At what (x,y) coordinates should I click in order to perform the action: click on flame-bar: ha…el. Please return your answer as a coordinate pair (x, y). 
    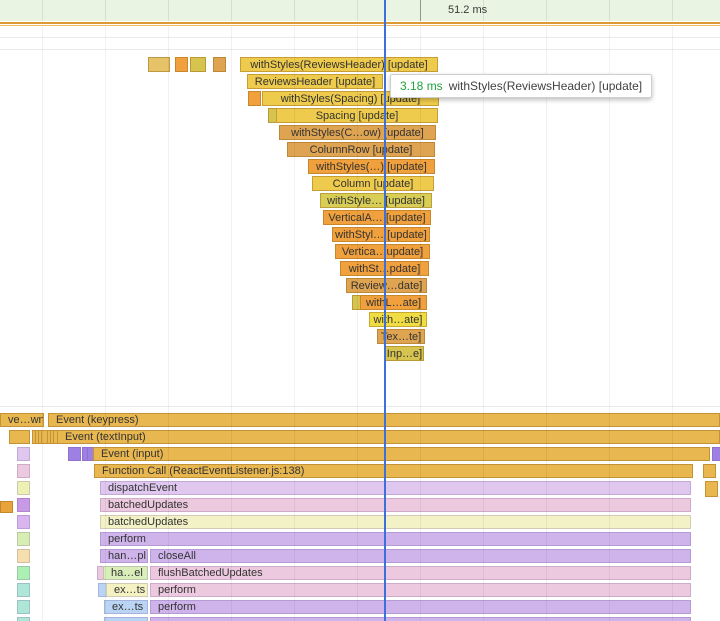
    Looking at the image, I should click on (125, 573).